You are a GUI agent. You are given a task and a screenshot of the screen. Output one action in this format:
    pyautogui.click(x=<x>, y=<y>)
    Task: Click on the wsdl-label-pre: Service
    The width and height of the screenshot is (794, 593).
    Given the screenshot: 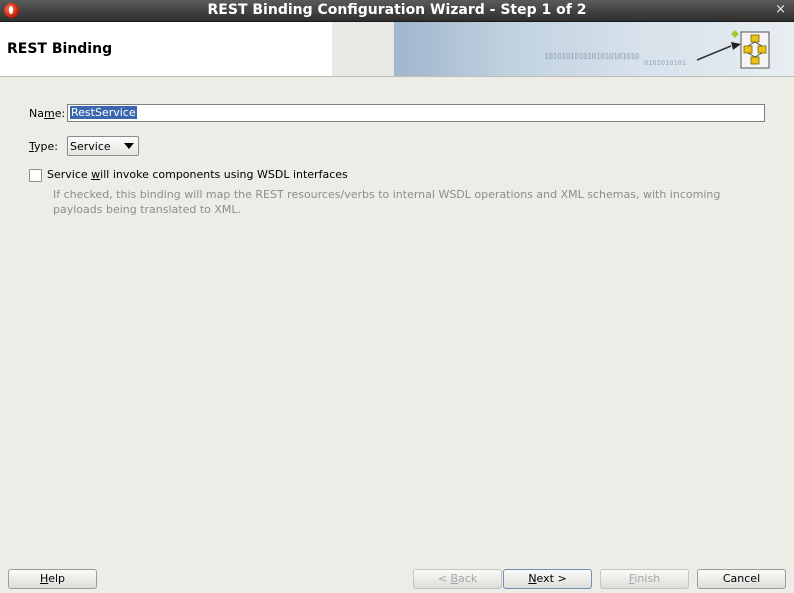 What is the action you would take?
    pyautogui.click(x=69, y=174)
    